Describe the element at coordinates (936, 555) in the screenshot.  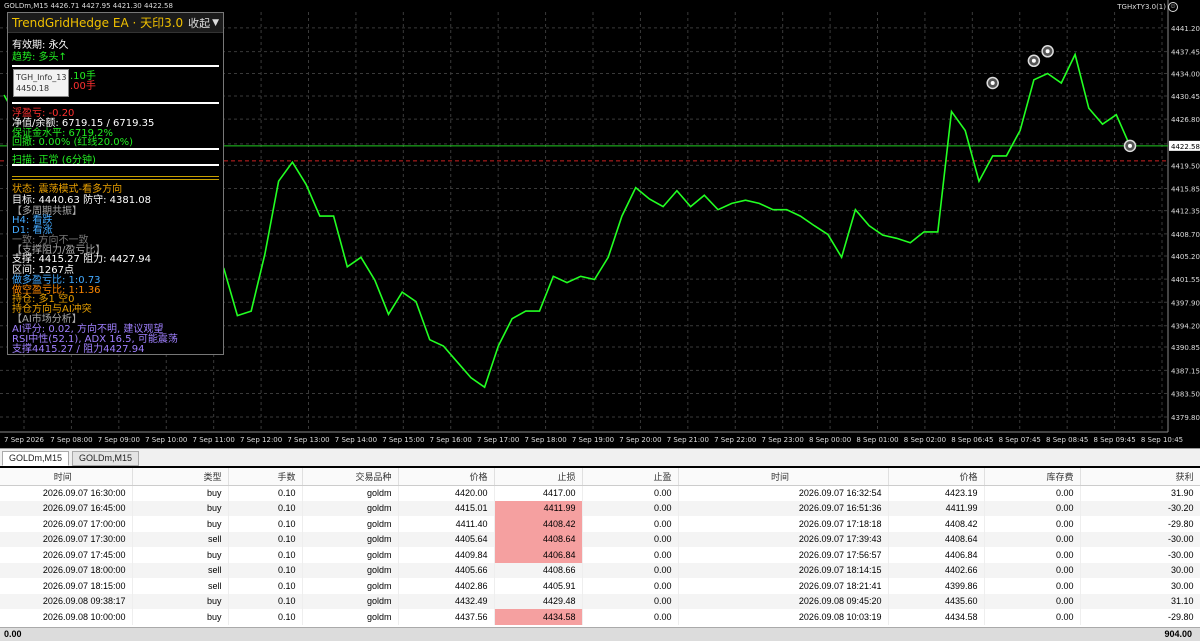
I see `cell-close-price: 4406.84` at that location.